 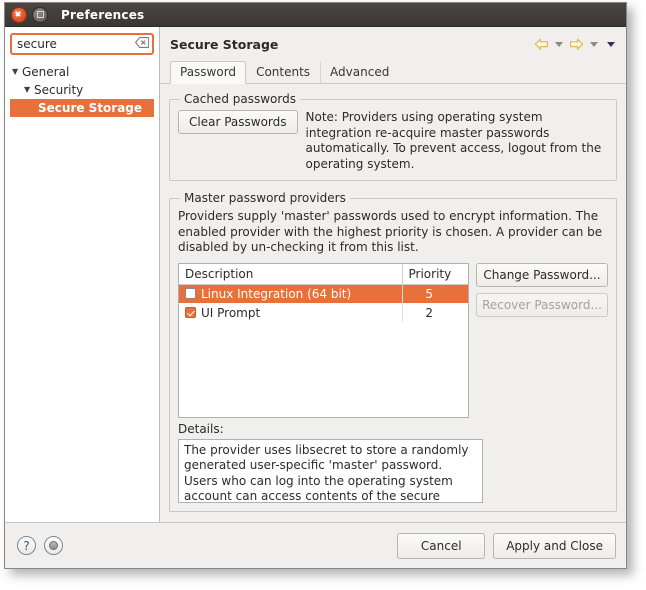 What do you see at coordinates (201, 428) in the screenshot?
I see `details-label: Details:` at bounding box center [201, 428].